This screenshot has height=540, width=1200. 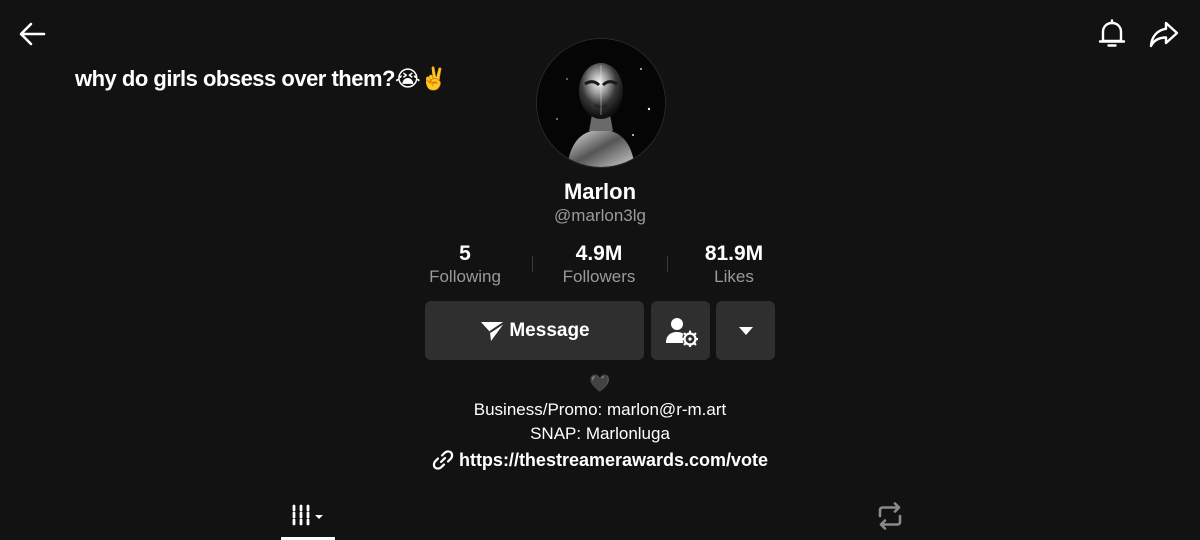 I want to click on repost-icon, so click(x=890, y=516).